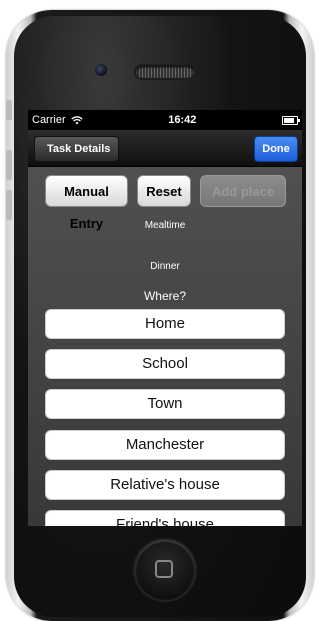 This screenshot has height=621, width=320. Describe the element at coordinates (165, 364) in the screenshot. I see `option-school: School` at that location.